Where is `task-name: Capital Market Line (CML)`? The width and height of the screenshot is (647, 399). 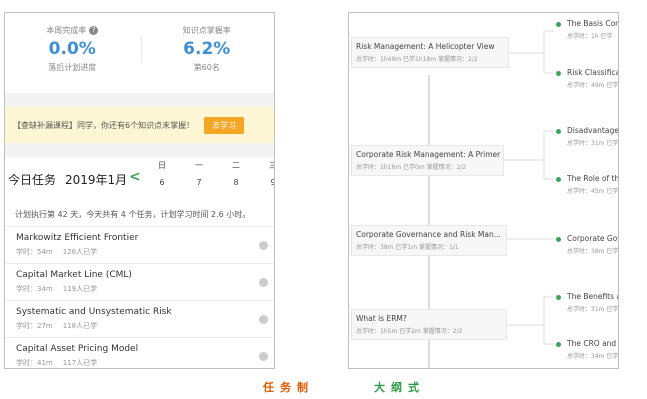
task-name: Capital Market Line (CML) is located at coordinates (74, 275).